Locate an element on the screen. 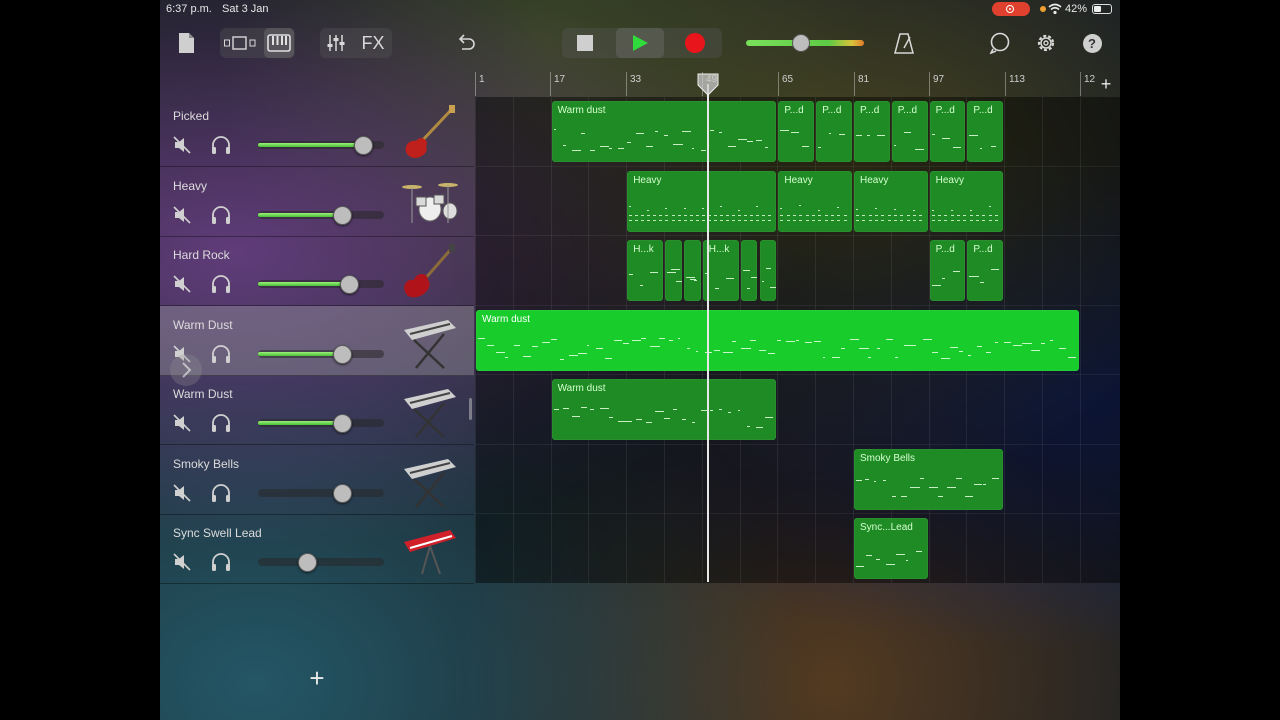 Image resolution: width=1280 pixels, height=720 pixels. add-section-button: + is located at coordinates (1106, 84).